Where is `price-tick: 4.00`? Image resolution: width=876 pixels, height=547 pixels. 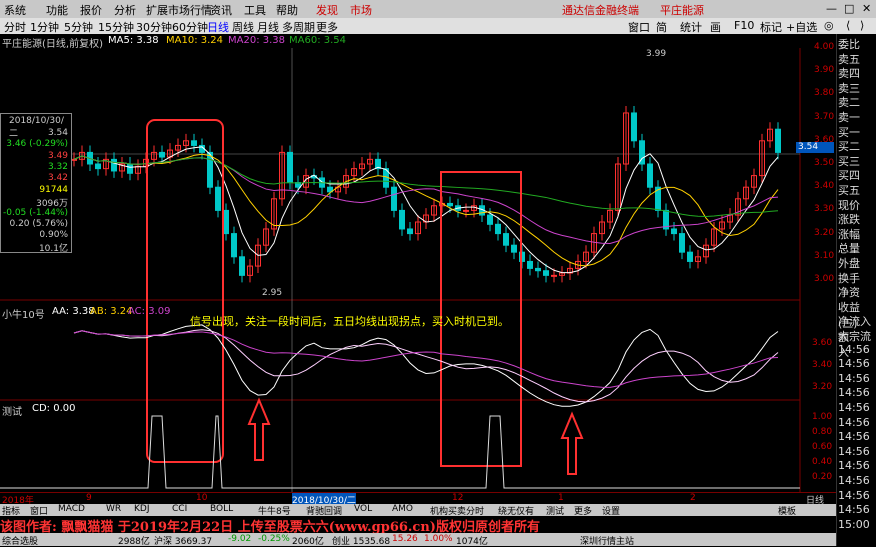
price-tick: 4.00 is located at coordinates (824, 47).